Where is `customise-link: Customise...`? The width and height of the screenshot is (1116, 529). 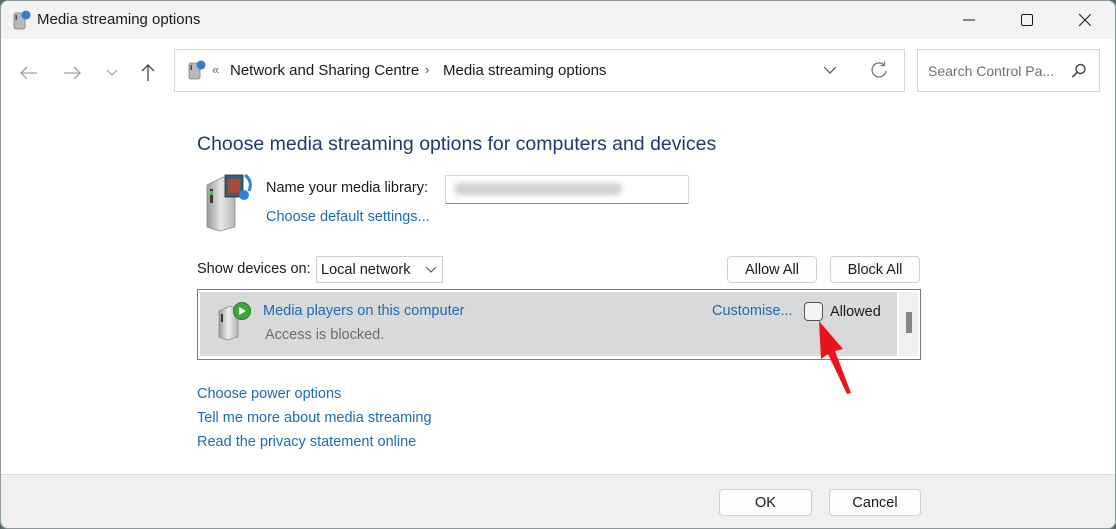
customise-link: Customise... is located at coordinates (752, 311).